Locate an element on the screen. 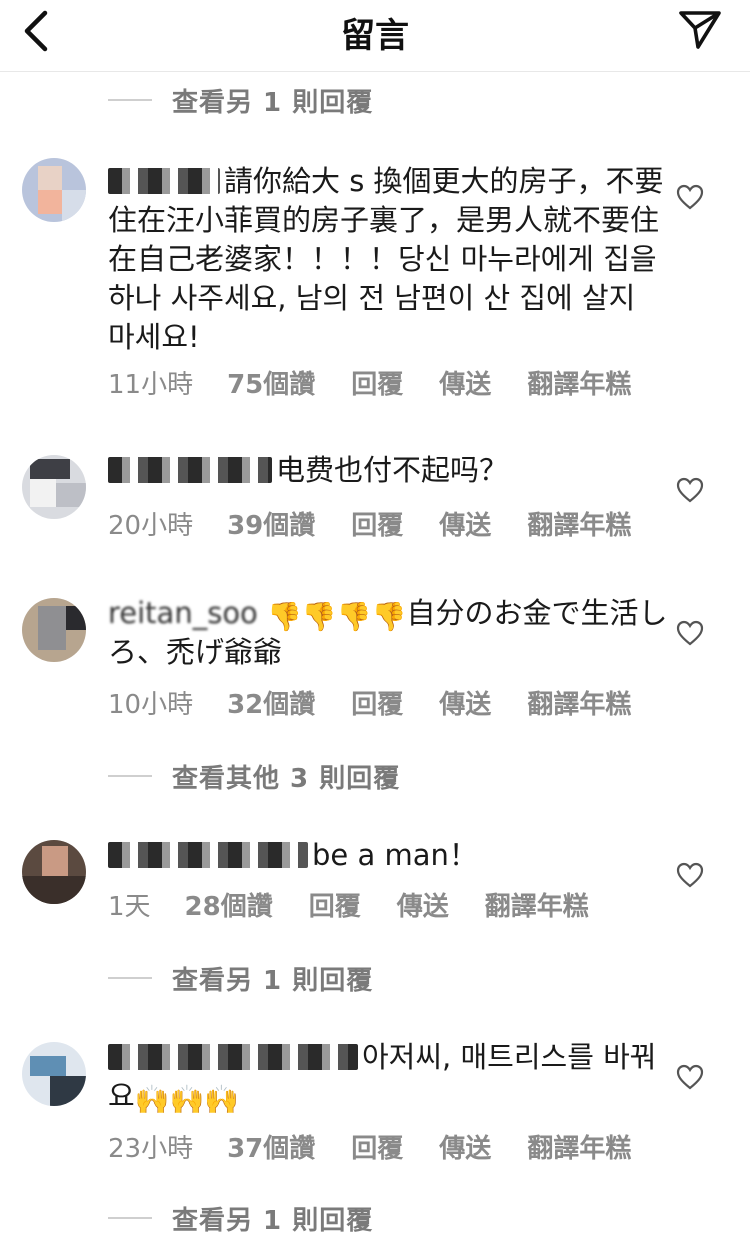 The width and height of the screenshot is (750, 1233). like-count: 37個讚 is located at coordinates (271, 1146).